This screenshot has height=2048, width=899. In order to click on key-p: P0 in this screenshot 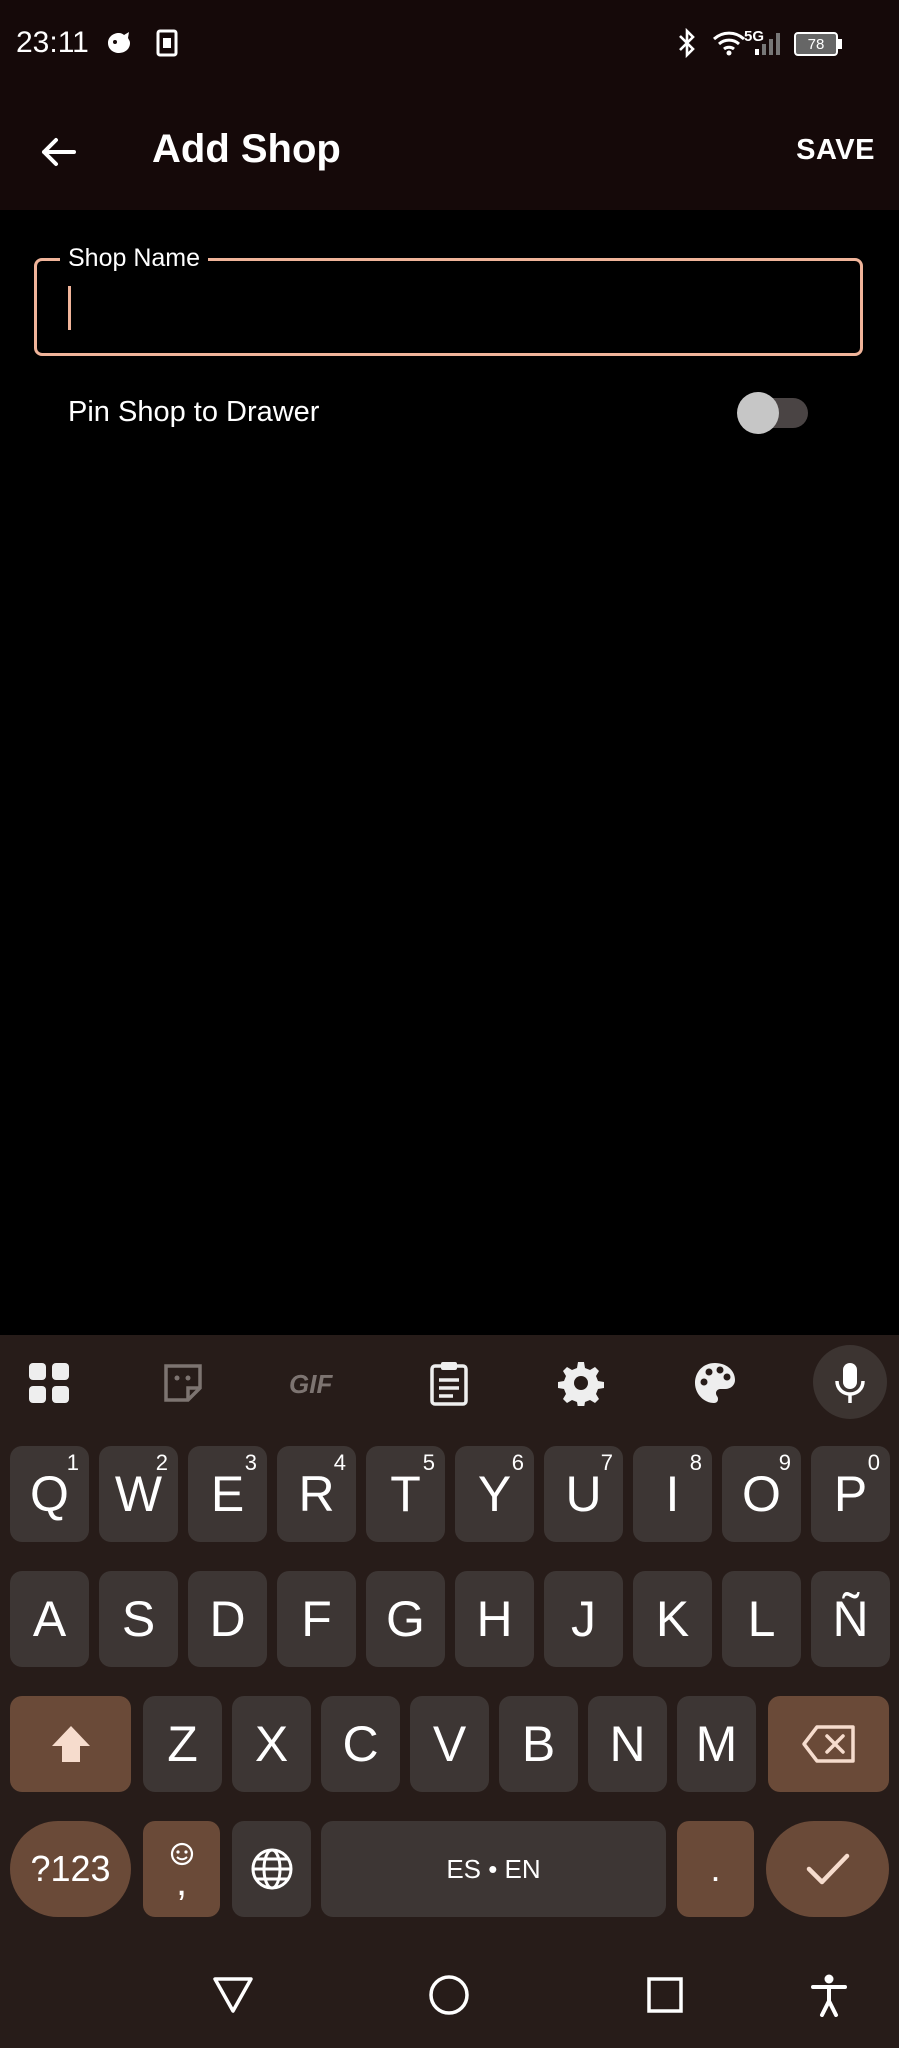, I will do `click(850, 1494)`.